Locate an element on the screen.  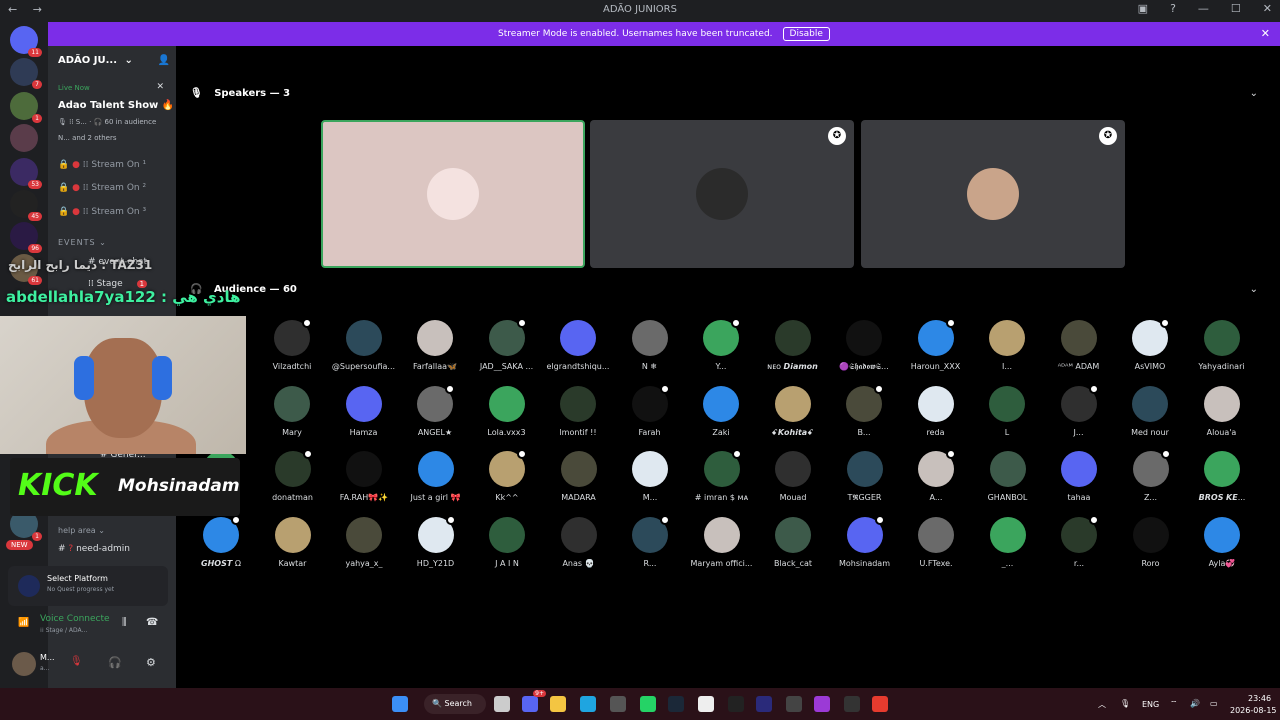
server-icon: 45 is located at coordinates (26, 205).